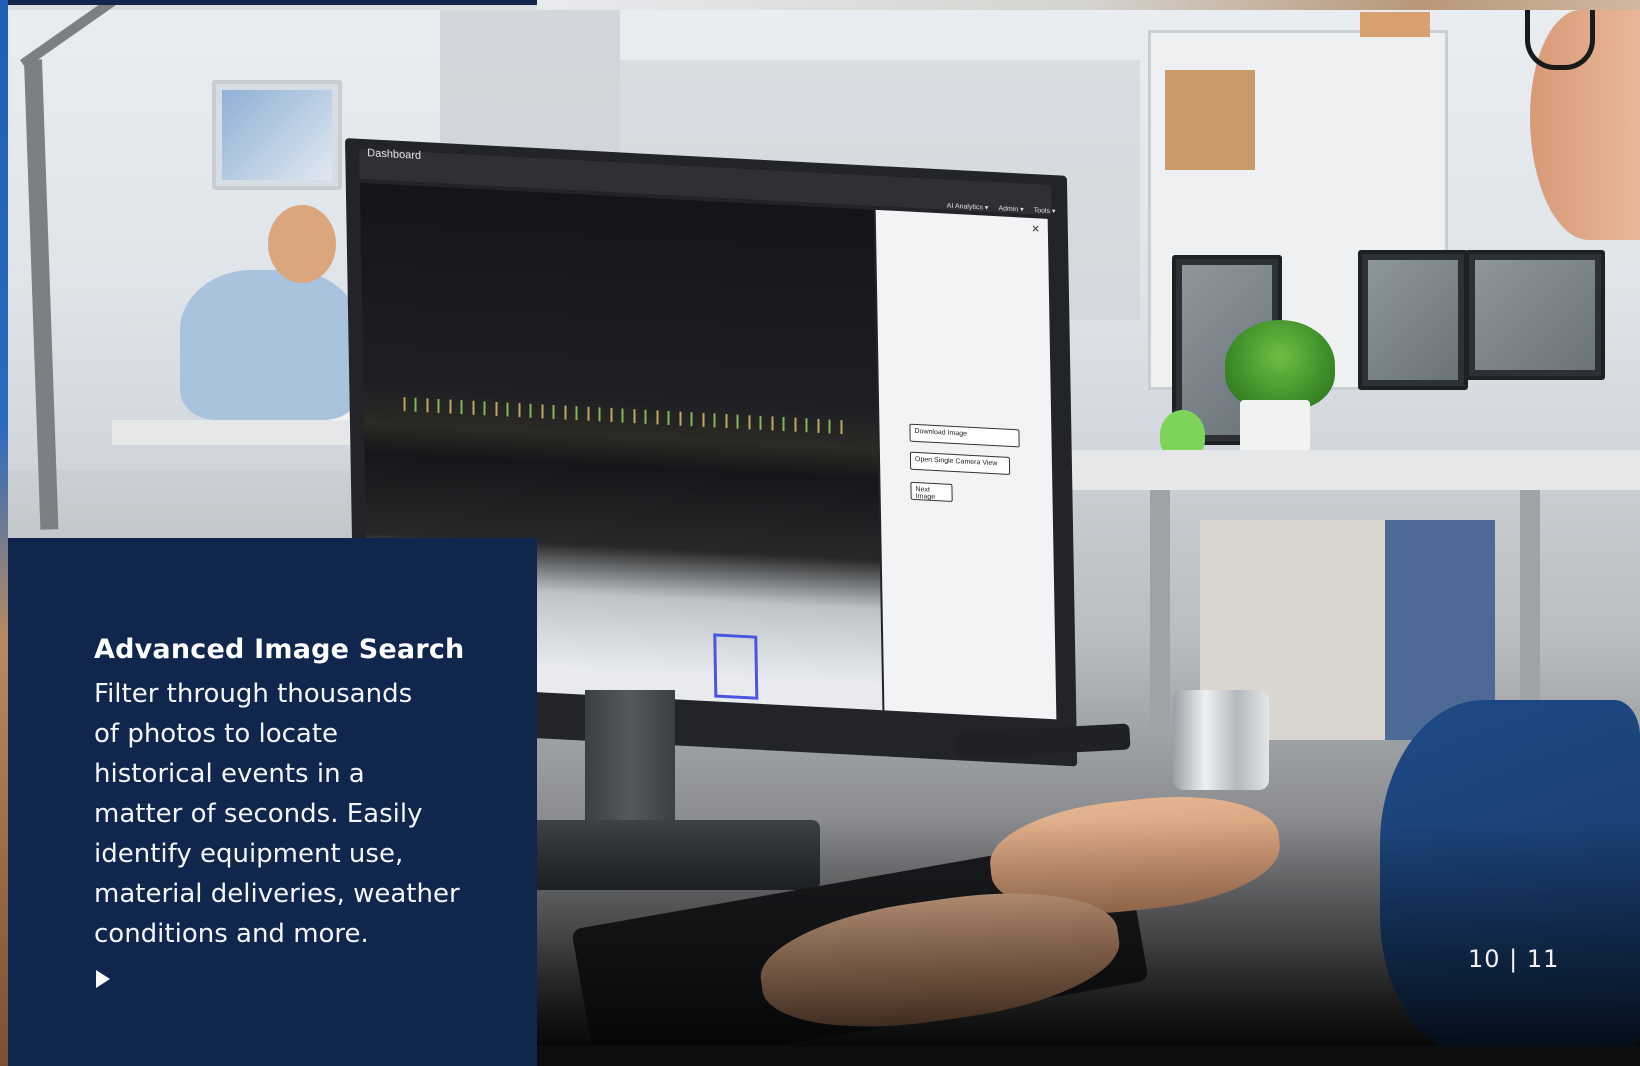 This screenshot has width=1640, height=1066. Describe the element at coordinates (1044, 211) in the screenshot. I see `screen-menu-item: Tools ▾` at that location.